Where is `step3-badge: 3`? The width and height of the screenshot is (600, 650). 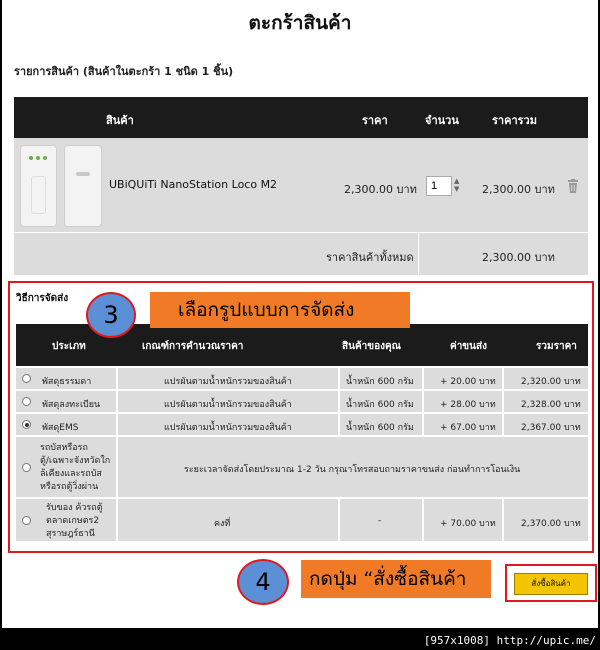 step3-badge: 3 is located at coordinates (111, 315).